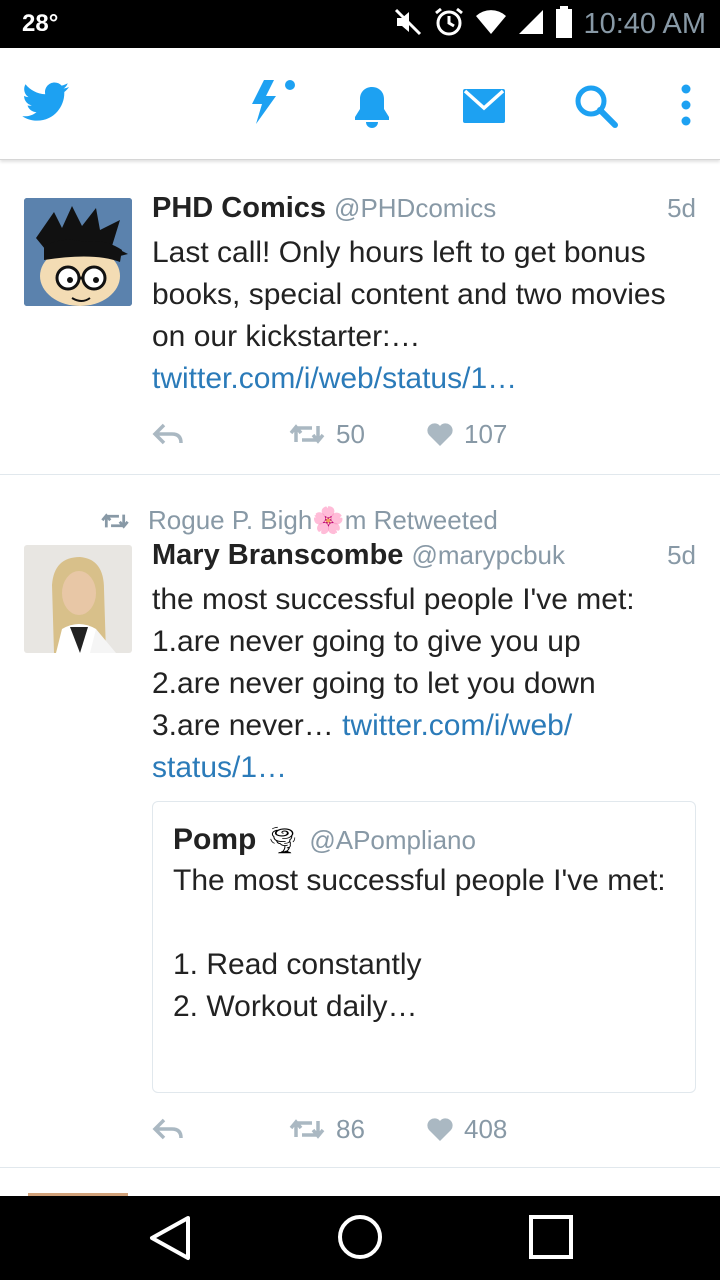 The height and width of the screenshot is (1280, 720). What do you see at coordinates (215, 839) in the screenshot?
I see `quoted-author-name: Pomp` at bounding box center [215, 839].